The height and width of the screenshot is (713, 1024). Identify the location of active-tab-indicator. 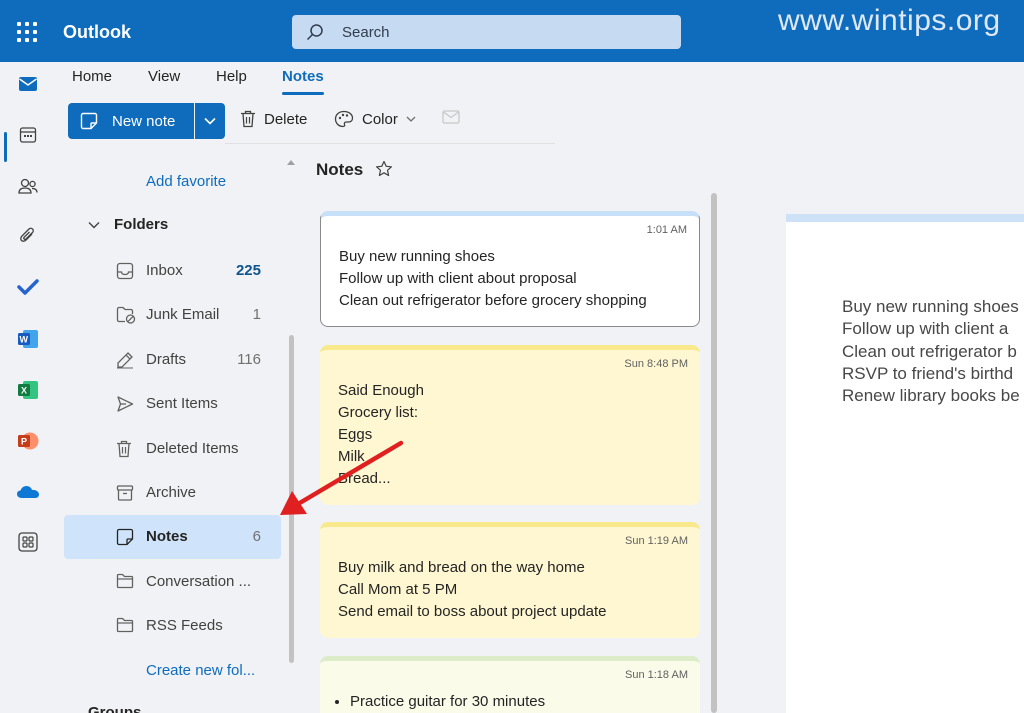
(303, 93).